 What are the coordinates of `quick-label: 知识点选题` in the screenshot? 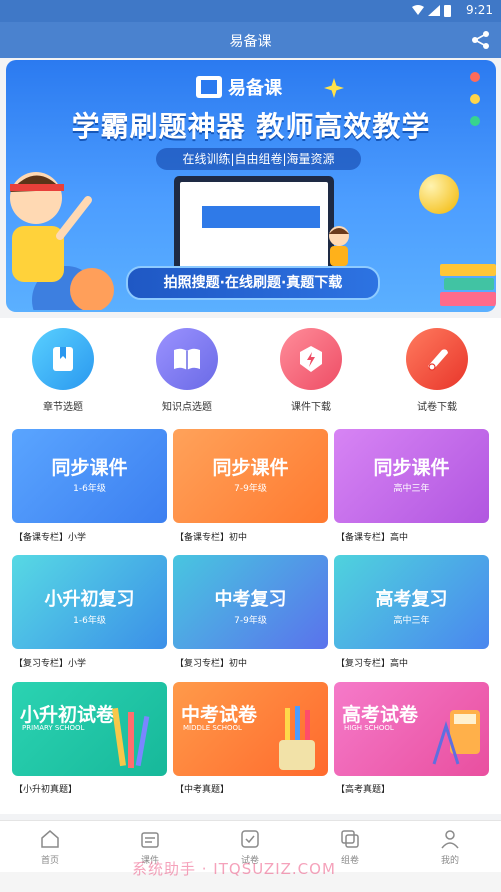 It's located at (187, 407).